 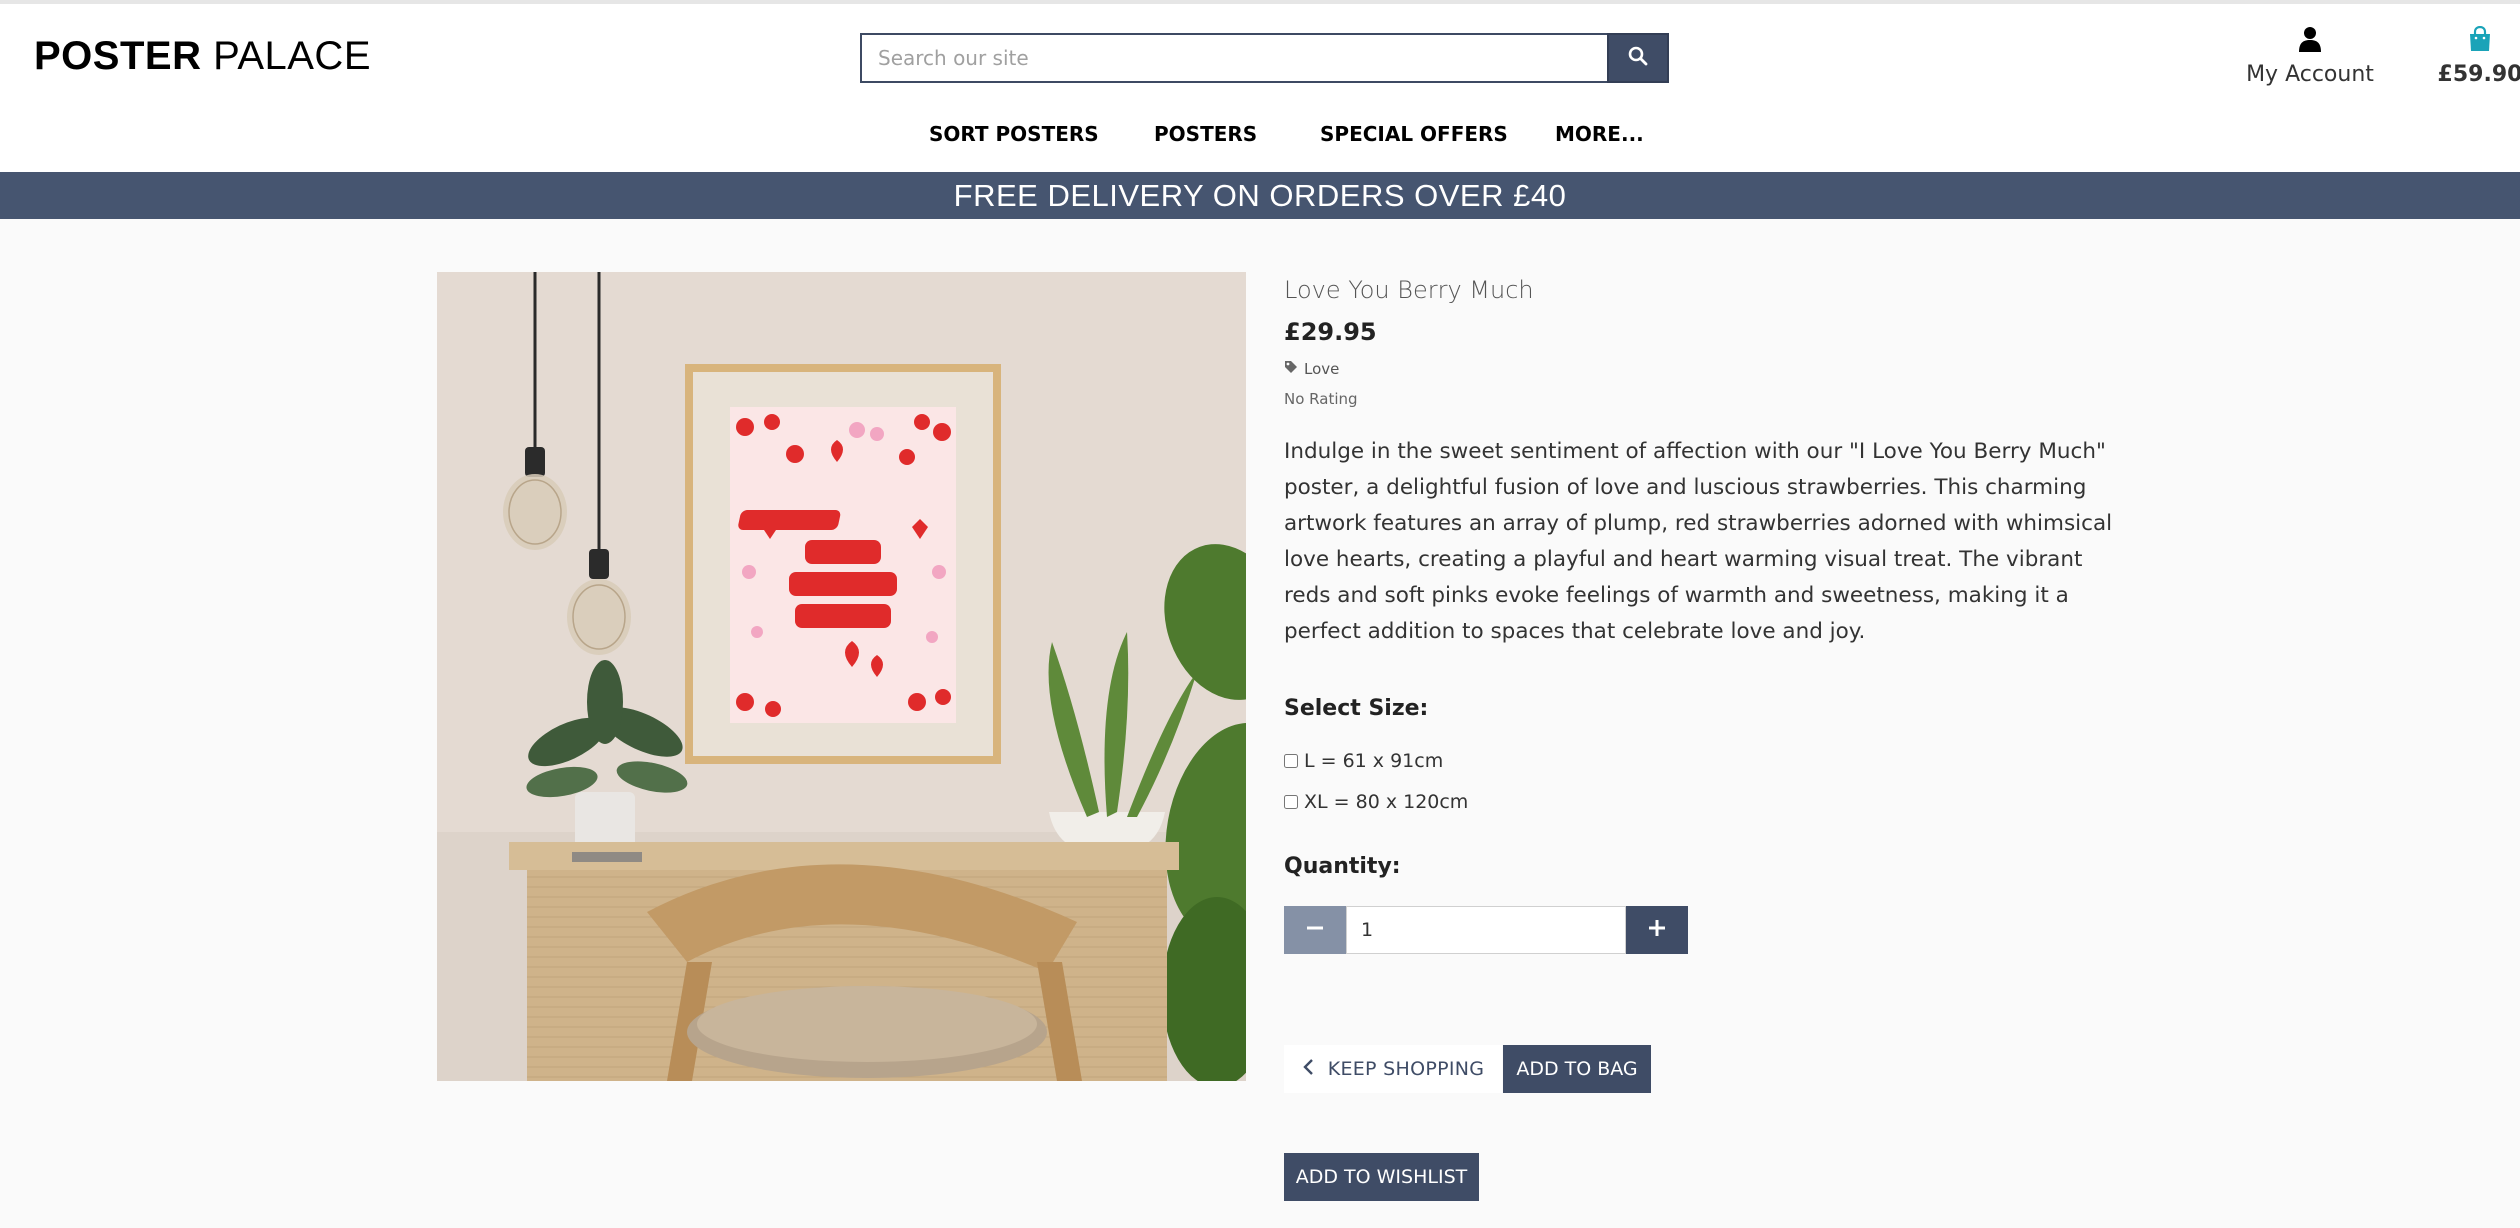 I want to click on logo-bold-text: POSTER, so click(x=118, y=56).